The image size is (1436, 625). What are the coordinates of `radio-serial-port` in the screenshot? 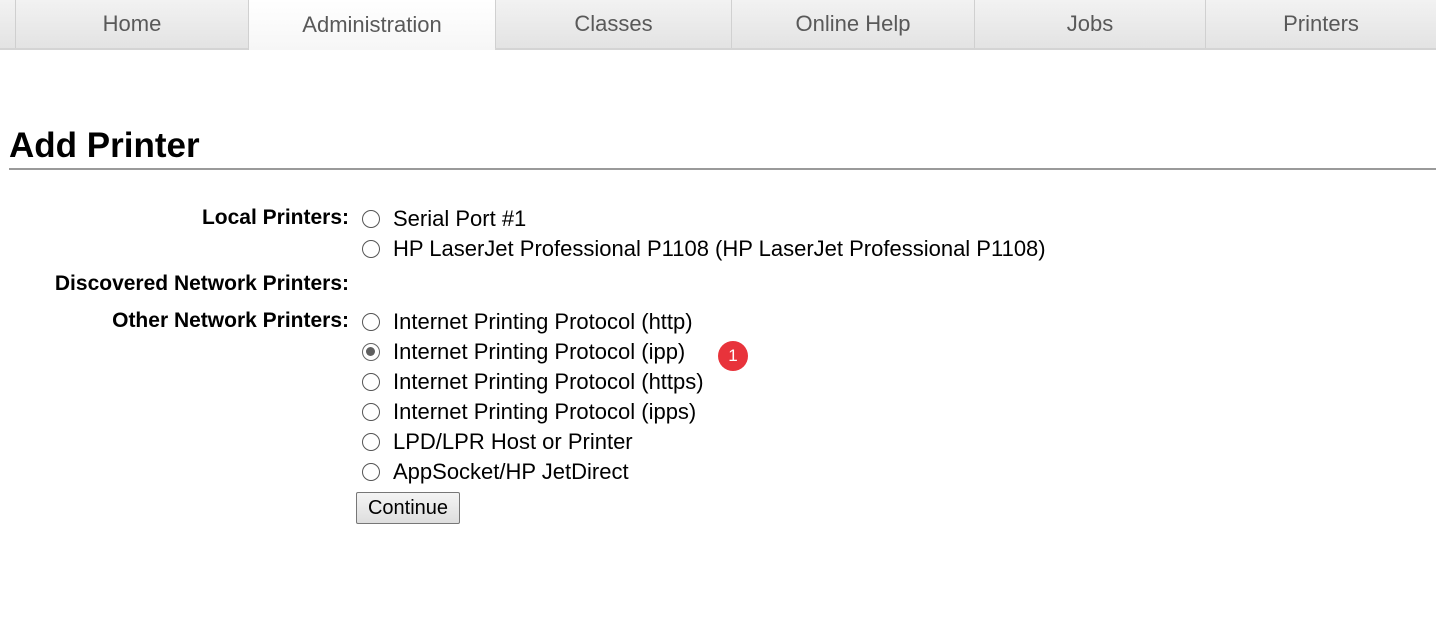 It's located at (371, 219).